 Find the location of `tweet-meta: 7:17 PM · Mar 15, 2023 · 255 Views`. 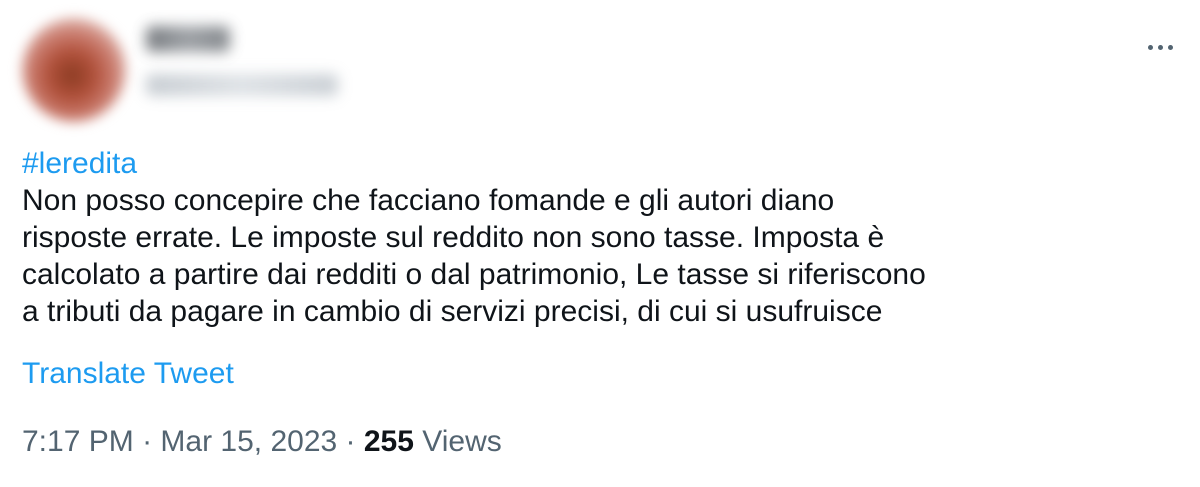

tweet-meta: 7:17 PM · Mar 15, 2023 · 255 Views is located at coordinates (262, 441).